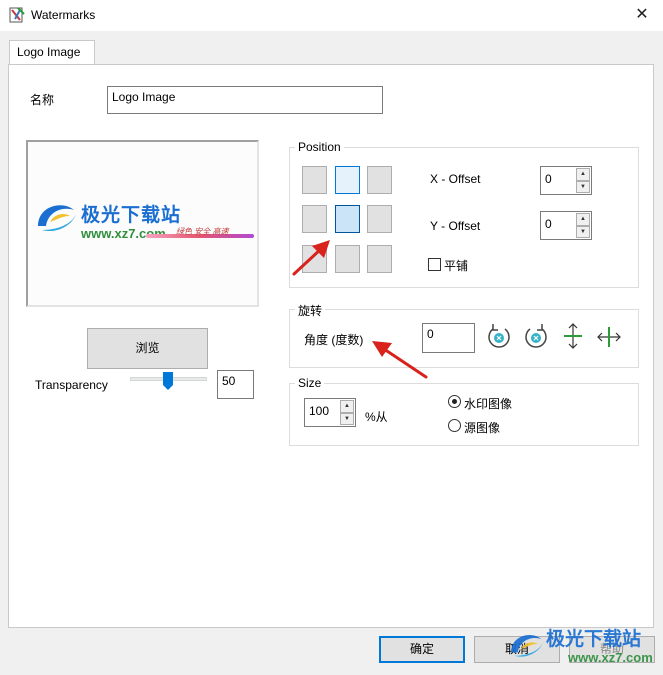 This screenshot has height=675, width=663. What do you see at coordinates (454, 401) in the screenshot?
I see `radio-watermark-image` at bounding box center [454, 401].